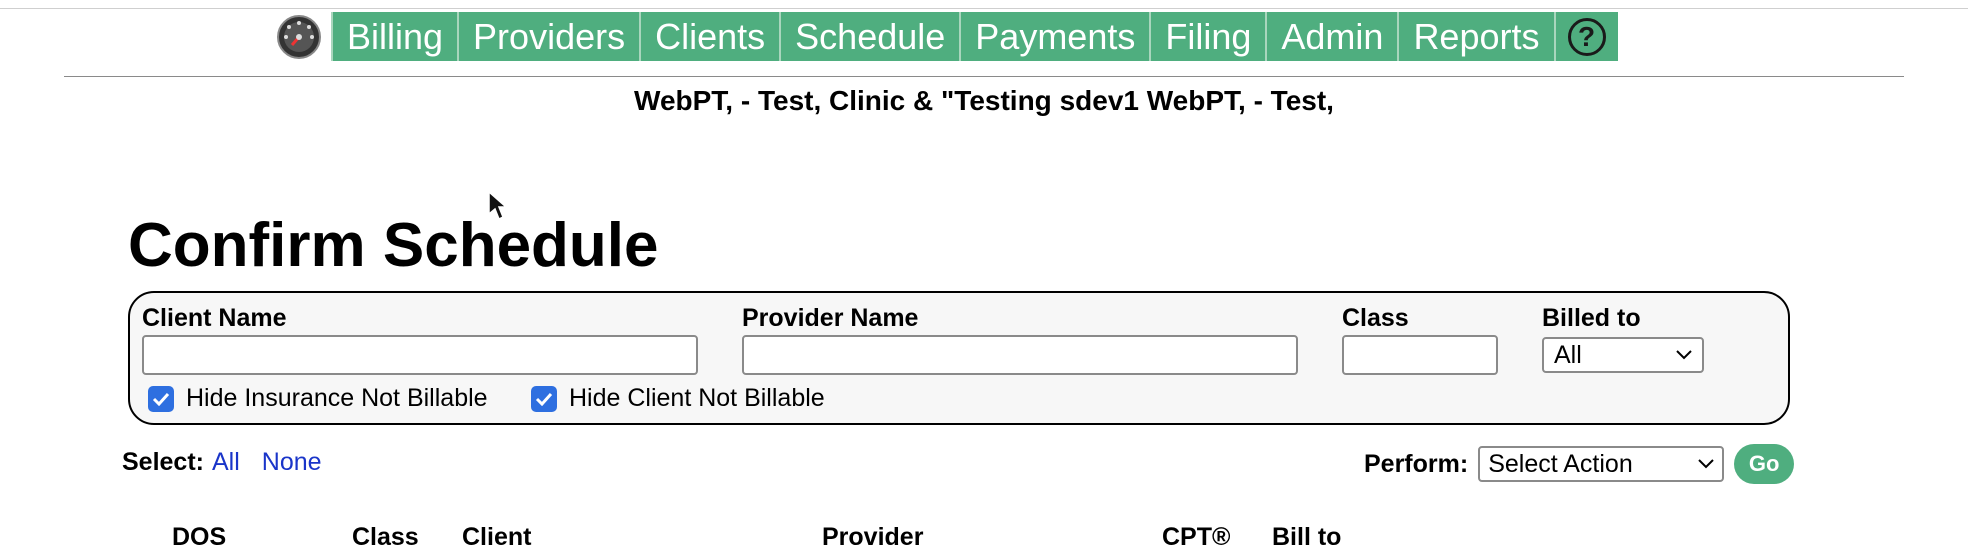 This screenshot has height=552, width=1968. What do you see at coordinates (496, 537) in the screenshot?
I see `column-header-client: Client` at bounding box center [496, 537].